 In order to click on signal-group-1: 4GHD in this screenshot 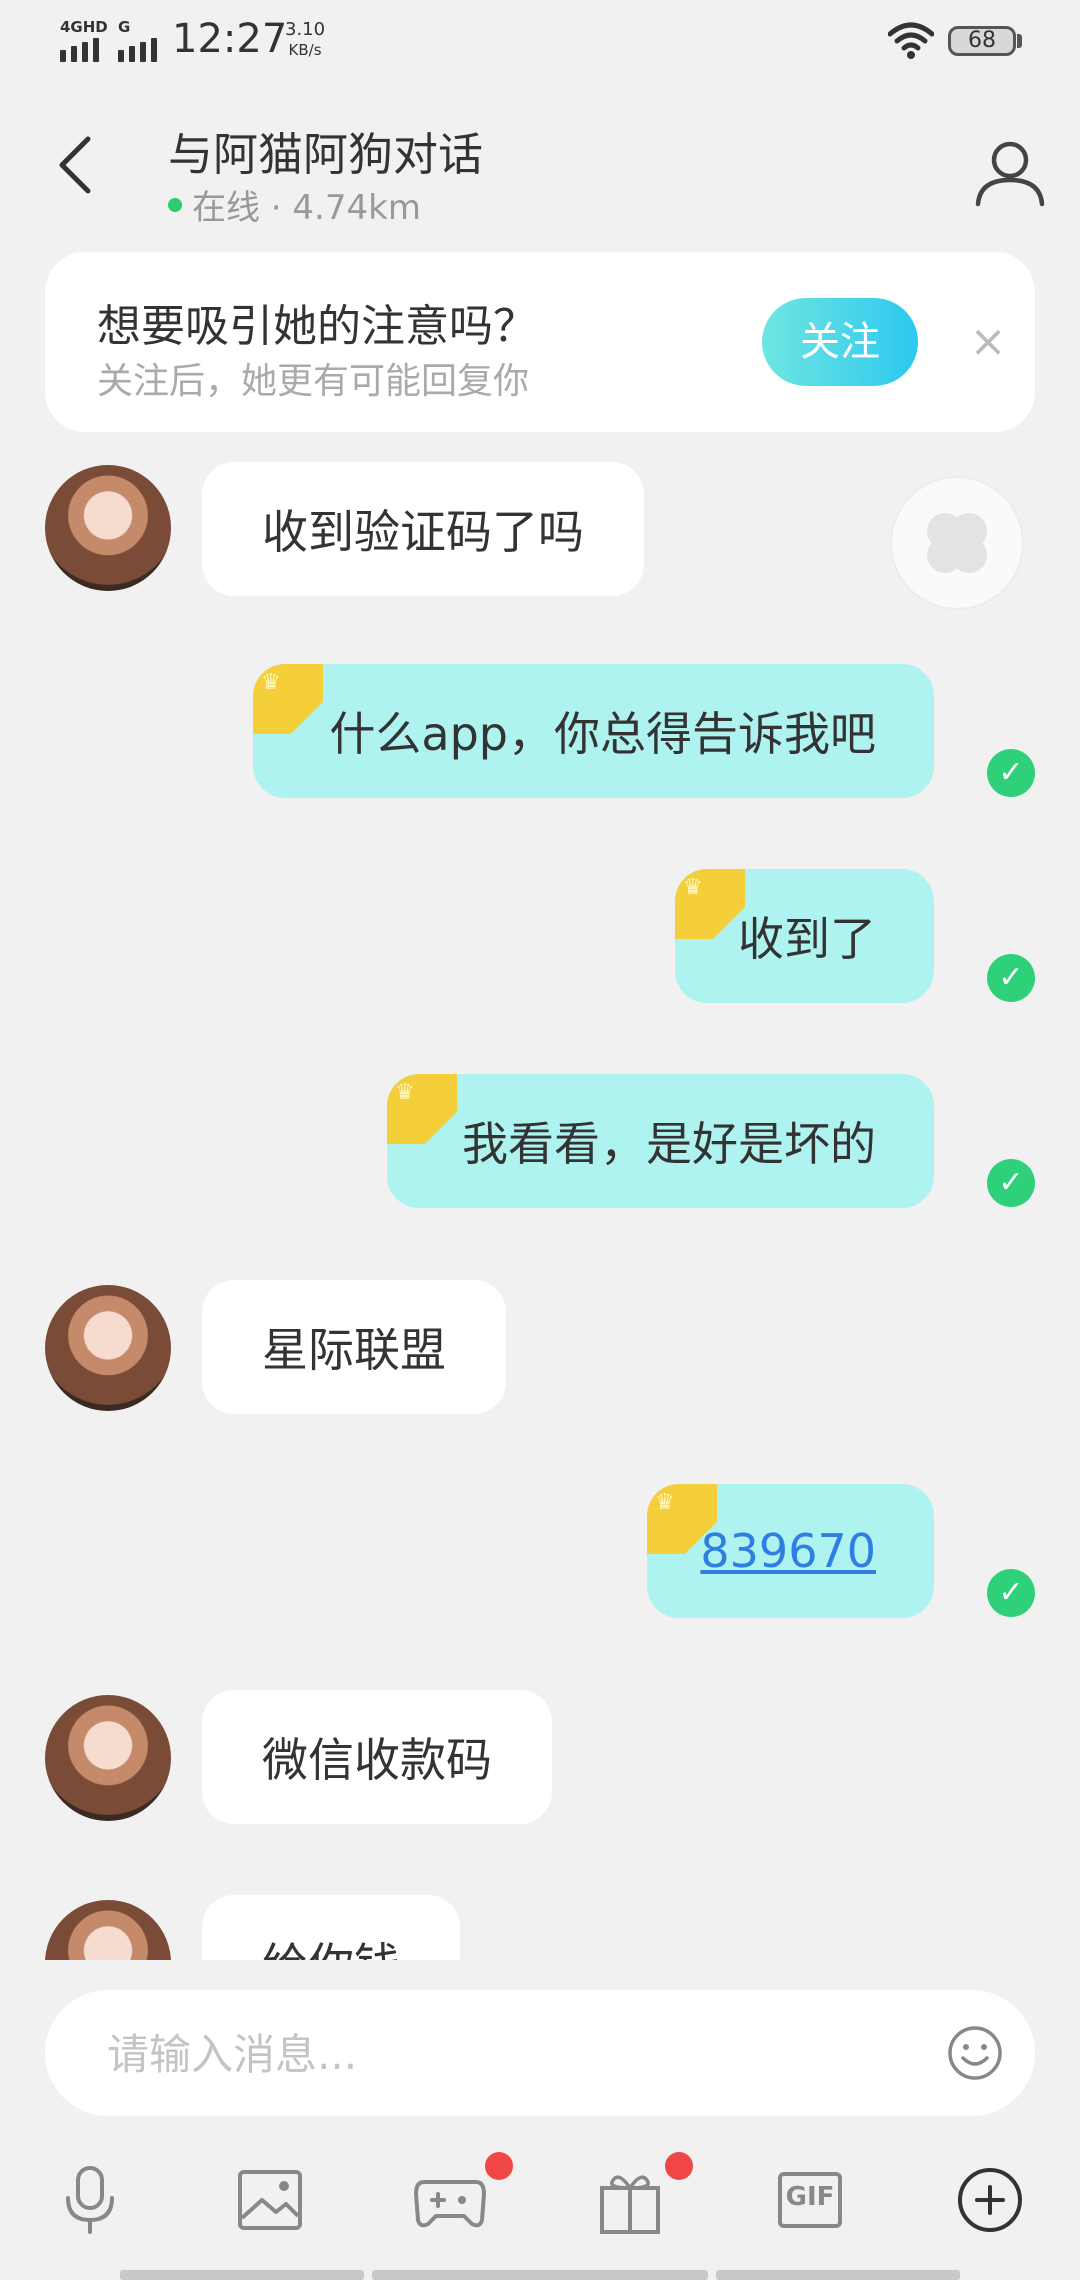, I will do `click(84, 40)`.